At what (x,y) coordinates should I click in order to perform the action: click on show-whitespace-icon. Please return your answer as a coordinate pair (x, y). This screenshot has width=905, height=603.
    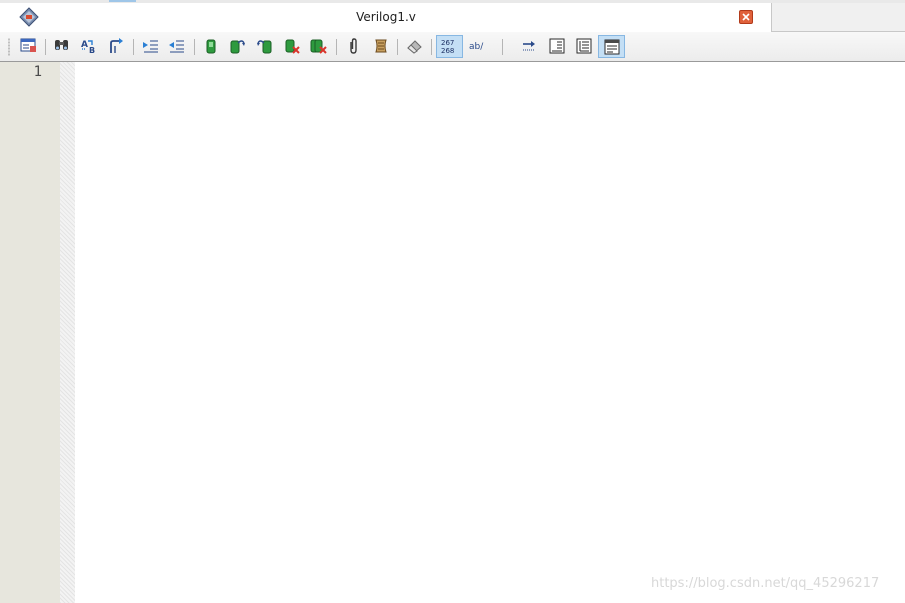
    Looking at the image, I should click on (557, 46).